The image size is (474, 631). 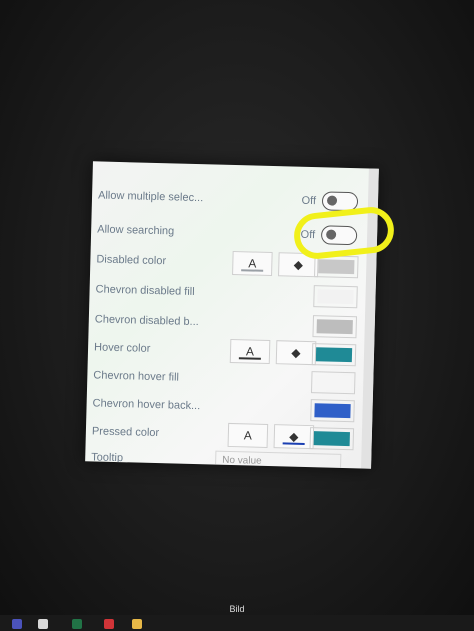 What do you see at coordinates (131, 260) in the screenshot?
I see `label-disabled-color: Disabled color` at bounding box center [131, 260].